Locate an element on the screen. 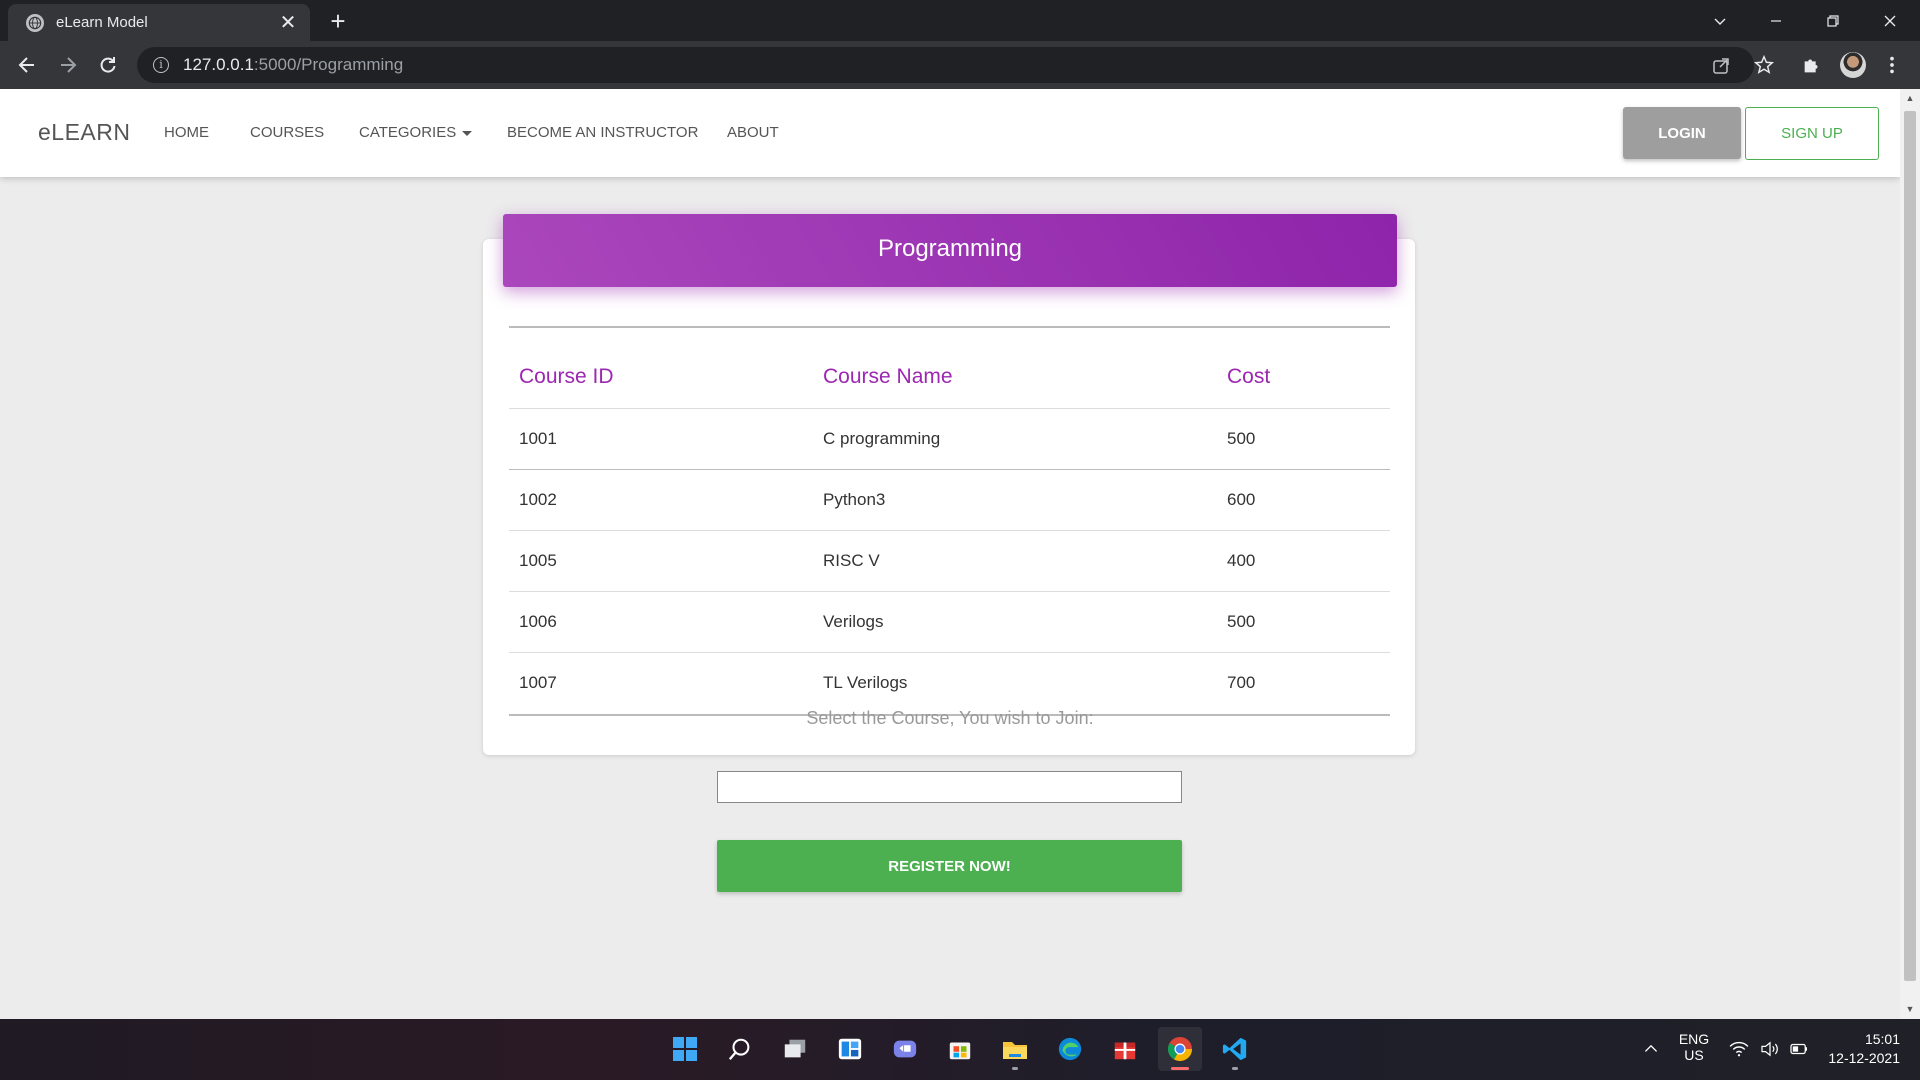 The width and height of the screenshot is (1920, 1080). brand-logo: eLEARN is located at coordinates (84, 132).